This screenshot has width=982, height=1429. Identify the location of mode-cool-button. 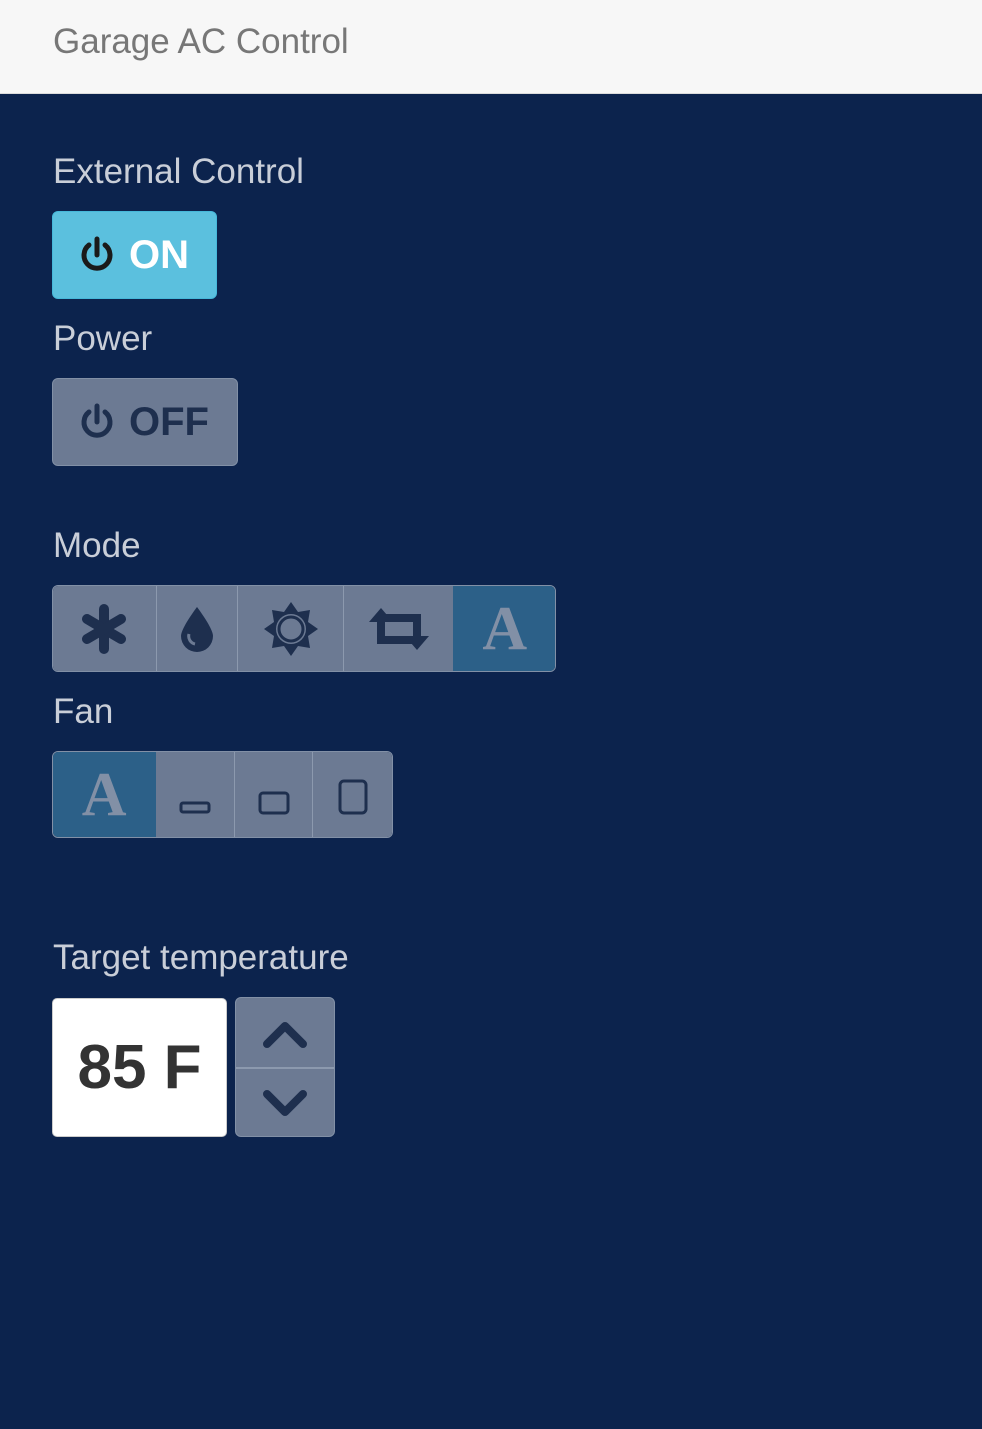
(104, 628).